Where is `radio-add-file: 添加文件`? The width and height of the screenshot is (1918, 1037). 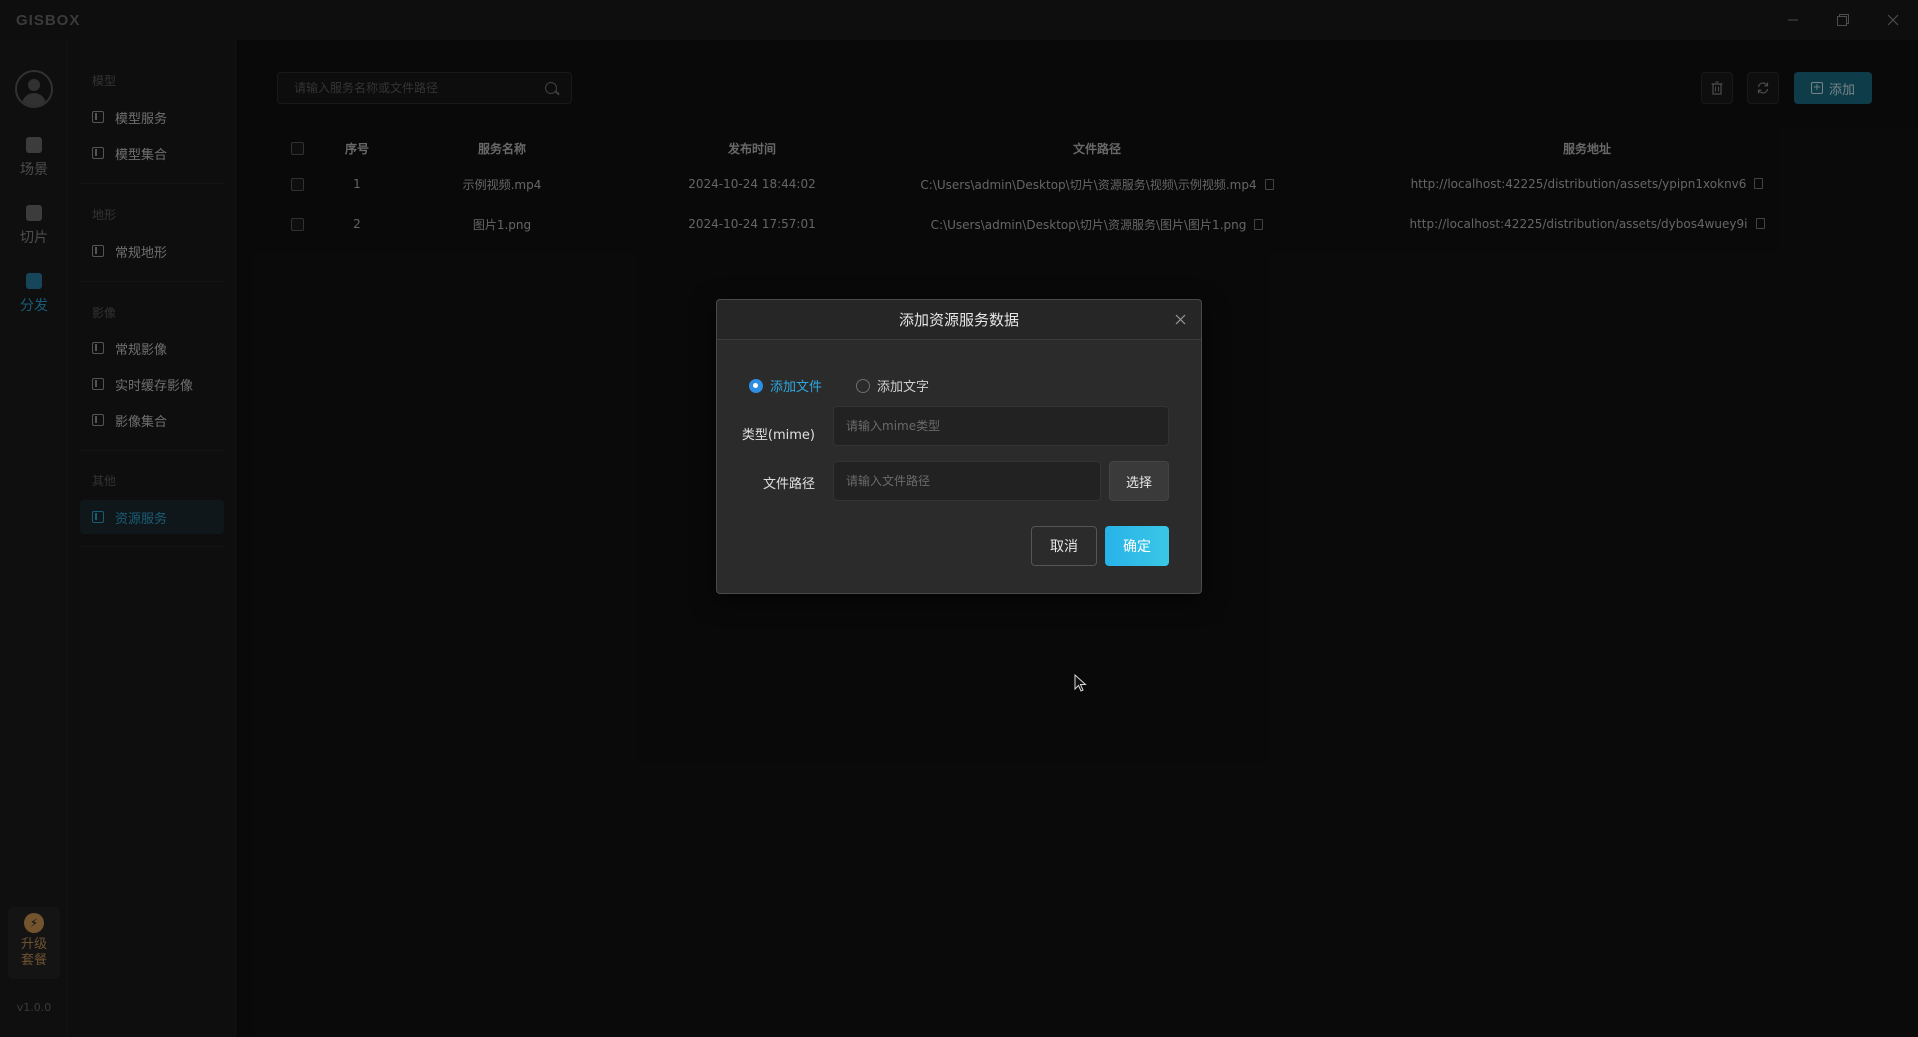
radio-add-file: 添加文件 is located at coordinates (785, 385).